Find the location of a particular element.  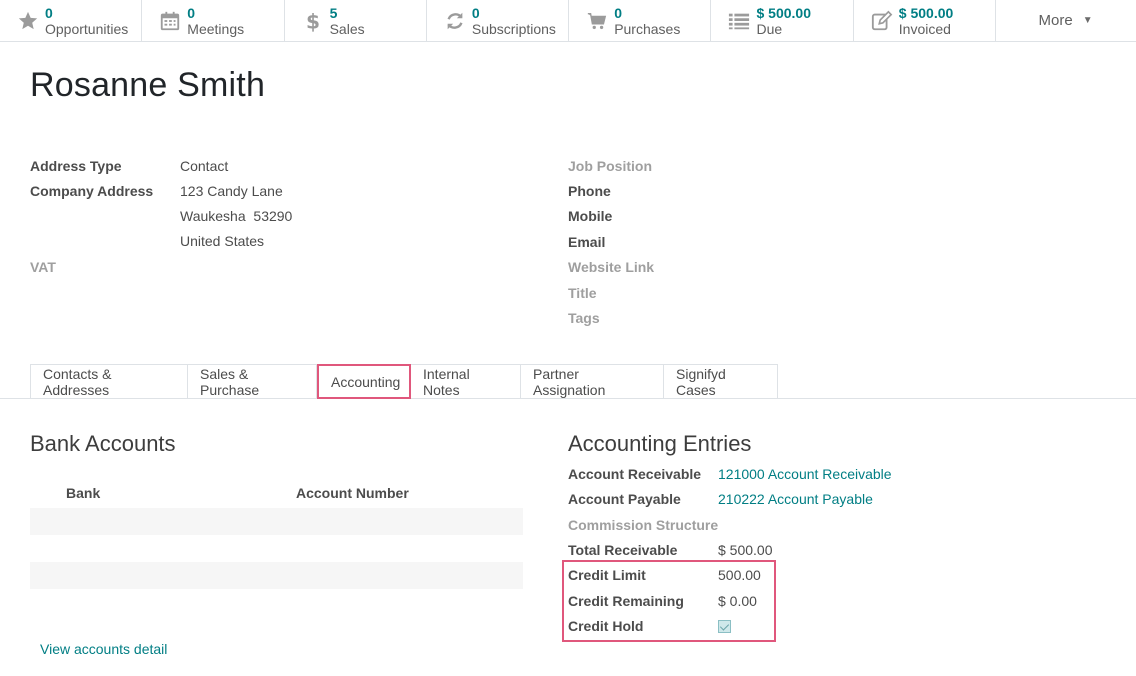

credit-remaining-value: $ 0.00 is located at coordinates (737, 601).